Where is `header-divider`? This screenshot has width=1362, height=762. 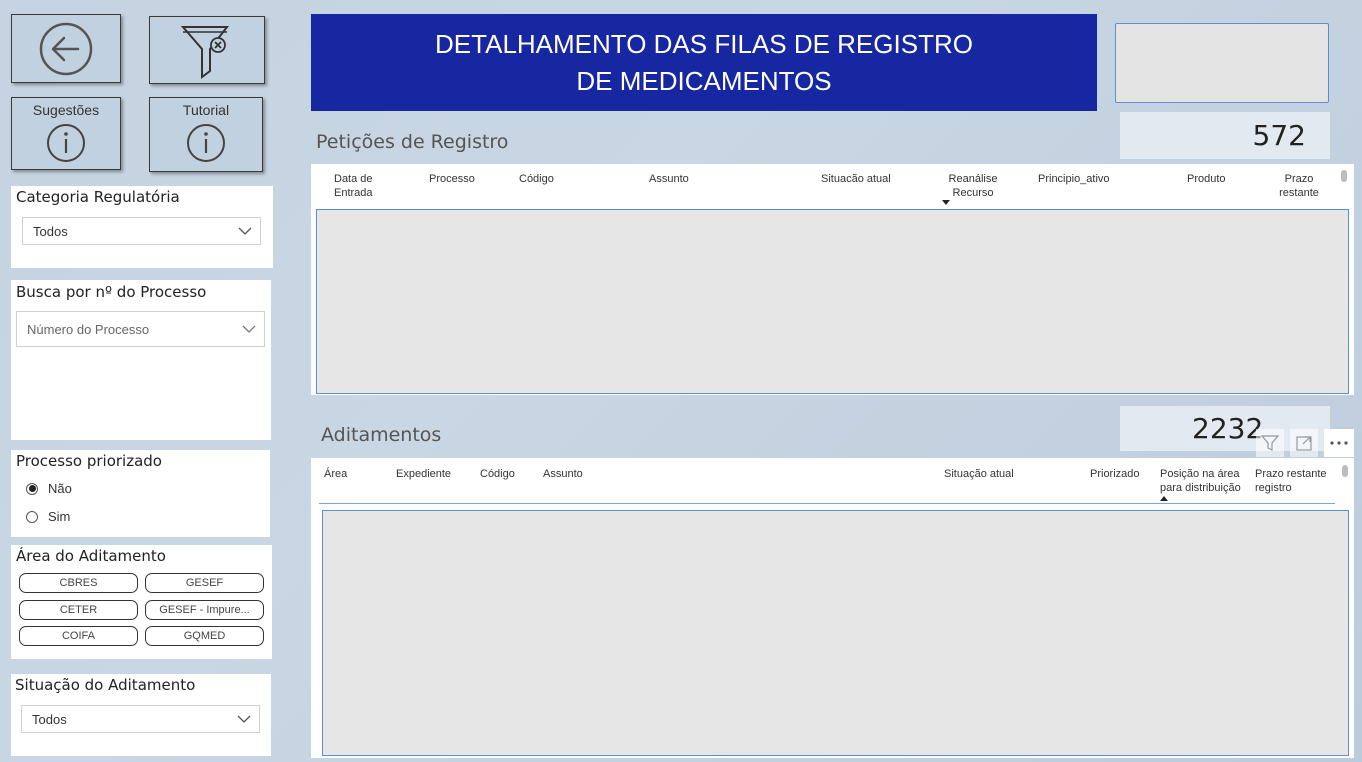
header-divider is located at coordinates (827, 503).